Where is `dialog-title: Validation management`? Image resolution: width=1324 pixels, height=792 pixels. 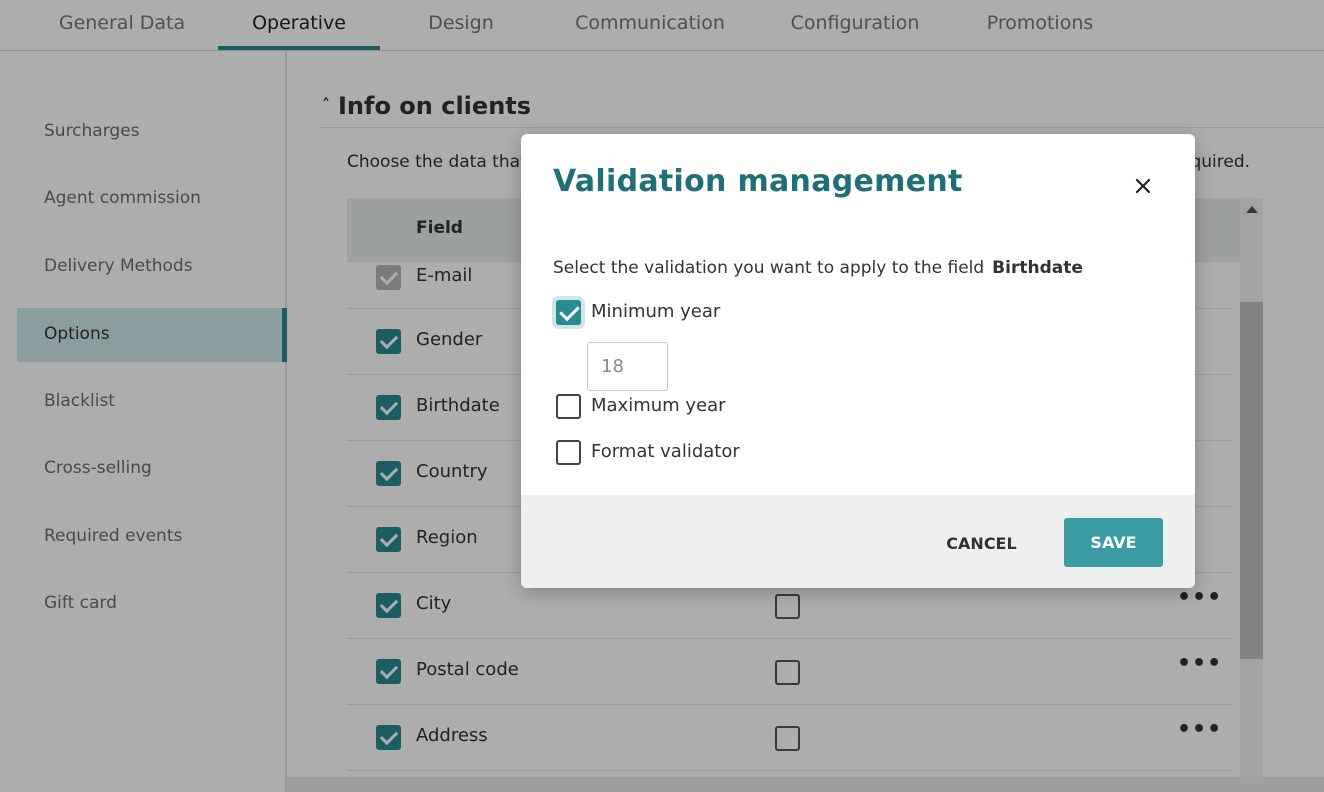
dialog-title: Validation management is located at coordinates (758, 181).